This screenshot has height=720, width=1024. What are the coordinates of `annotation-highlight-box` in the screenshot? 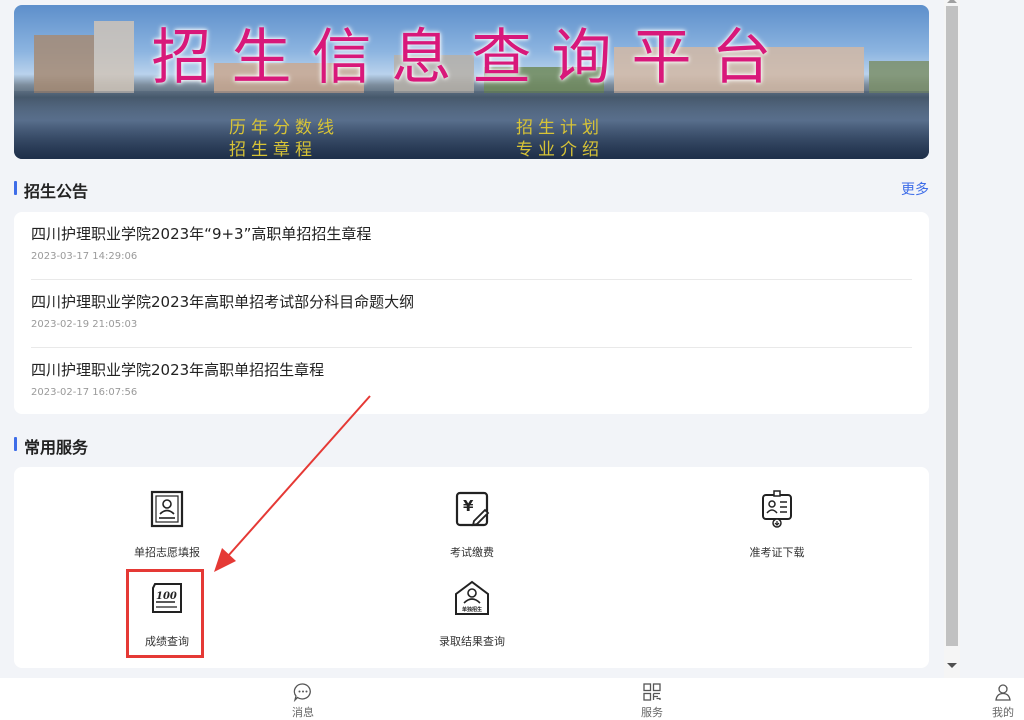 It's located at (165, 613).